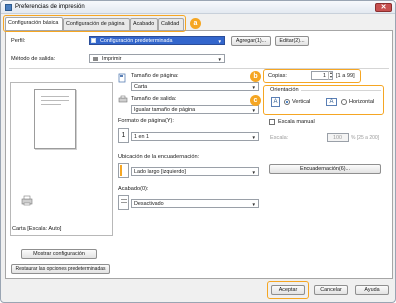  I want to click on ok-button: Aceptar, so click(288, 290).